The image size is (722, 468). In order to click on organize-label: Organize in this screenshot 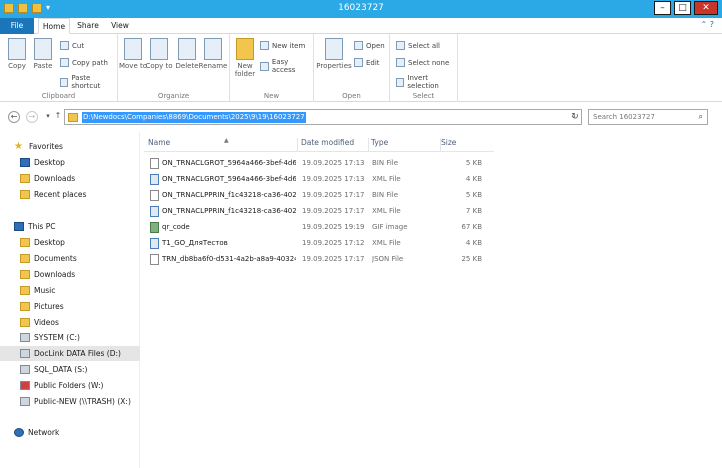, I will do `click(173, 96)`.